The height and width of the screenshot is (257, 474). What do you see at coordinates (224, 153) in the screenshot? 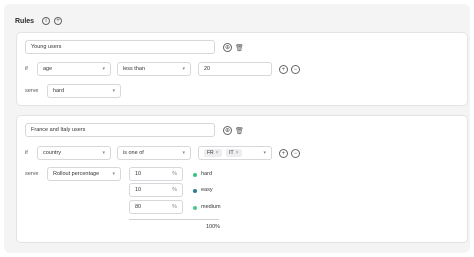
I see `tag-list: FR × IT ×` at bounding box center [224, 153].